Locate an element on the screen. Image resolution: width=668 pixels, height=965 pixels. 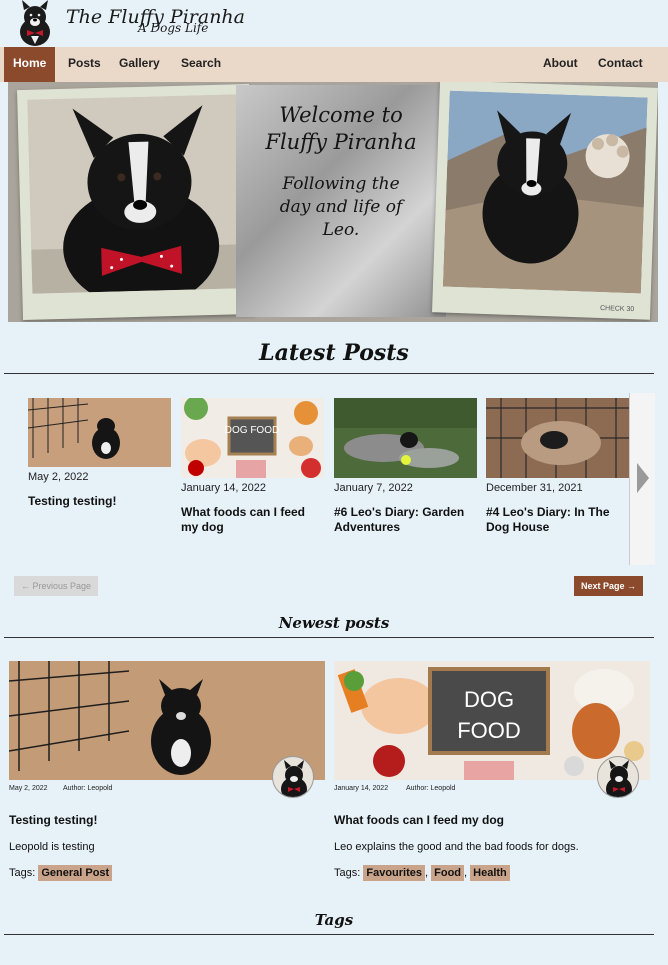
dog-food-thumbnail: DOG FOOD is located at coordinates (252, 438).